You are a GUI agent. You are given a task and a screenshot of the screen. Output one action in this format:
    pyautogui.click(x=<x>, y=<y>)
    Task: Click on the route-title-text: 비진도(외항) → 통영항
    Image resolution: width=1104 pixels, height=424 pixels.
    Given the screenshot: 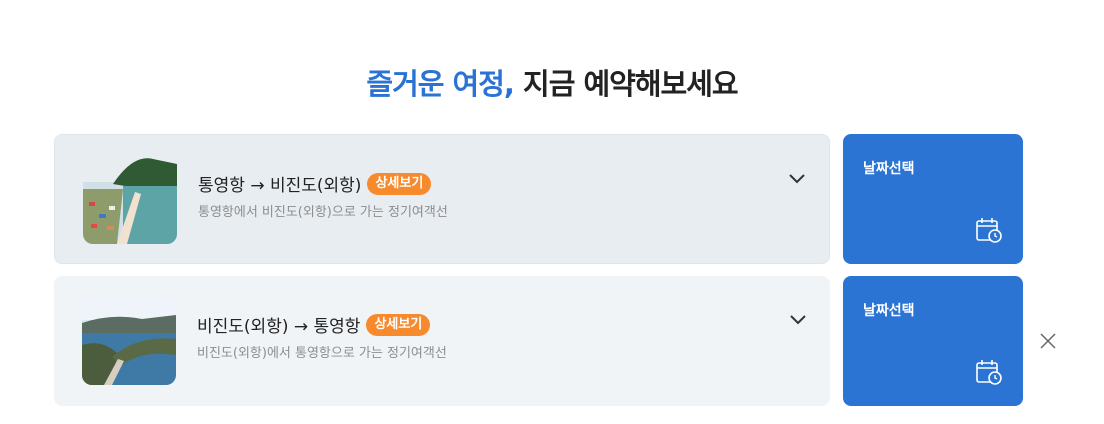 What is the action you would take?
    pyautogui.click(x=279, y=327)
    